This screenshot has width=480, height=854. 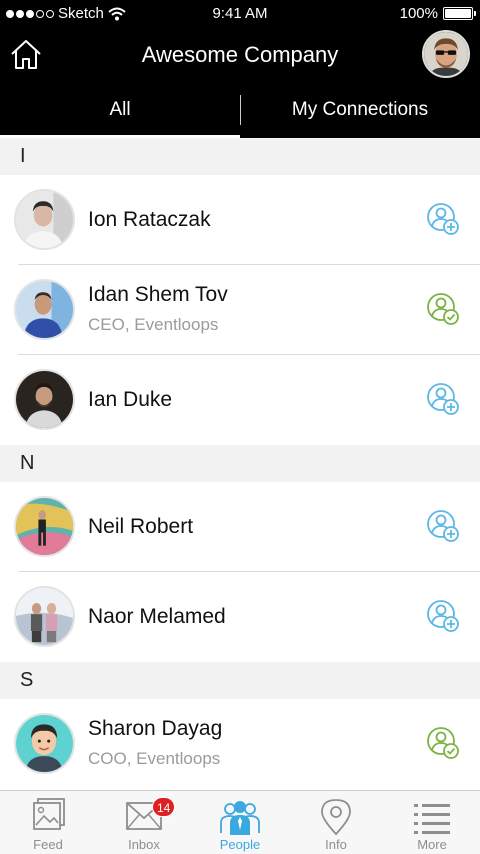 What do you see at coordinates (459, 13) in the screenshot?
I see `battery-icon` at bounding box center [459, 13].